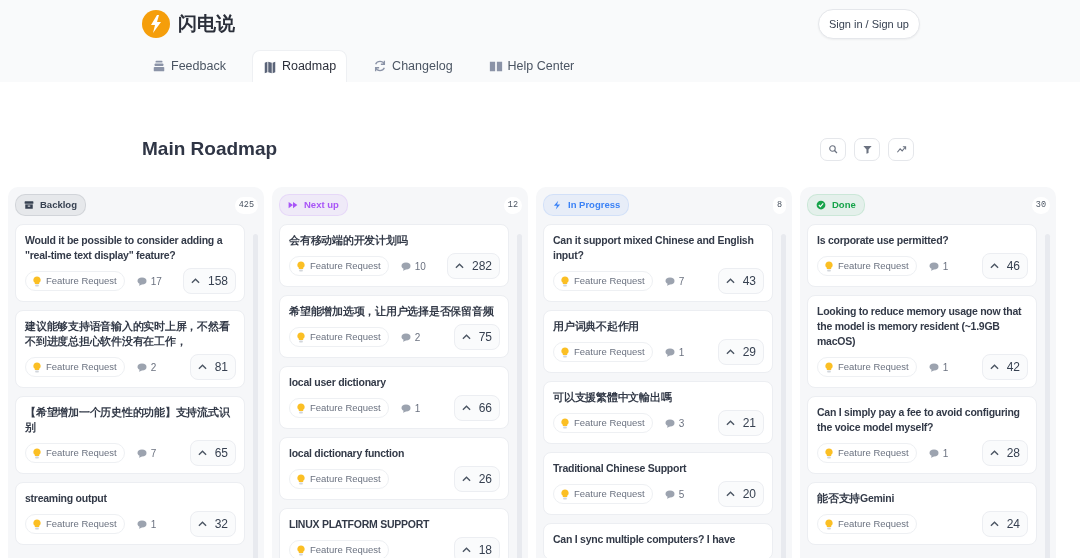  What do you see at coordinates (821, 205) in the screenshot?
I see `check-icon` at bounding box center [821, 205].